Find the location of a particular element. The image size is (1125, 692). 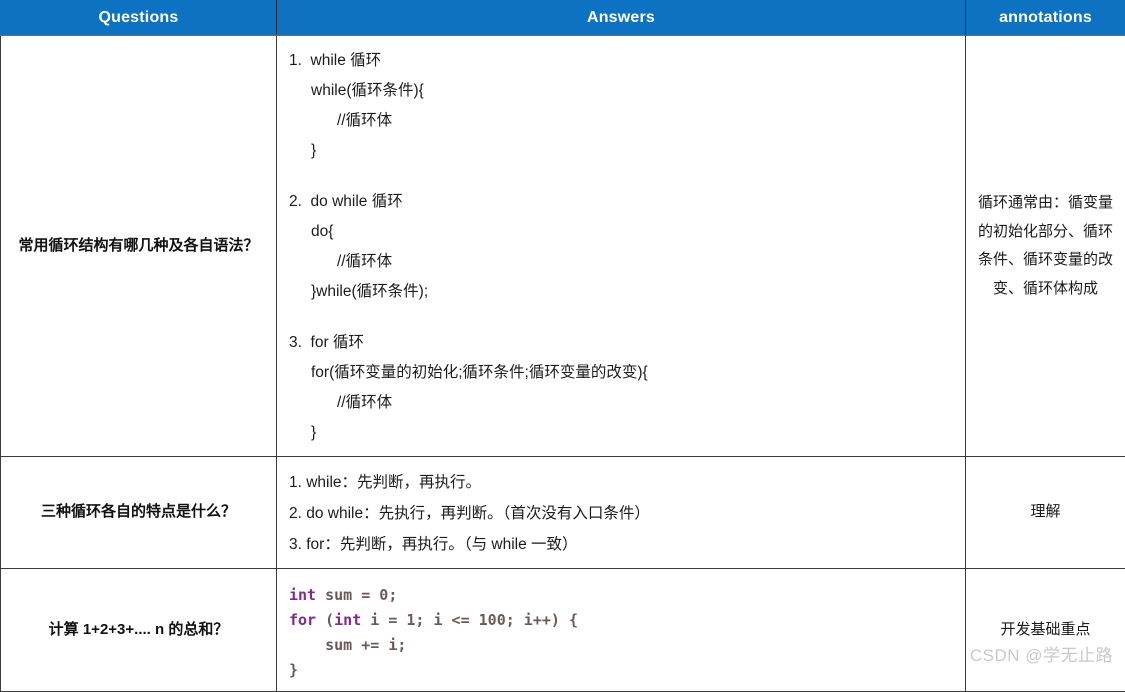

code-text: i = 1; i <= 100; i++) { is located at coordinates (469, 620).